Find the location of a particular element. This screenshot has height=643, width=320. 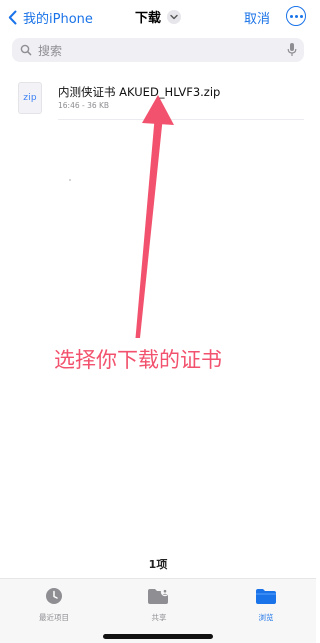

item-count: 1项 is located at coordinates (158, 564).